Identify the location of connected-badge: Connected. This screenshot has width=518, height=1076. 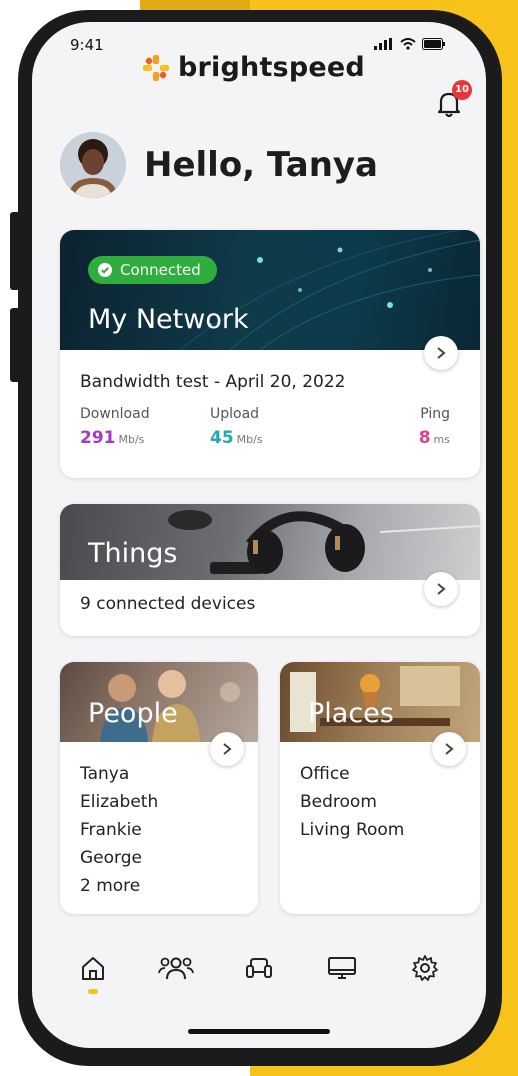
(152, 270).